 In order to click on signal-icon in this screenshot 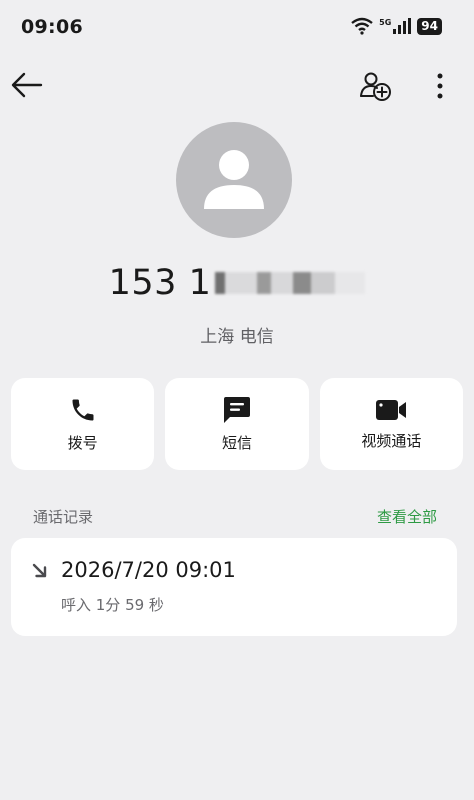, I will do `click(402, 26)`.